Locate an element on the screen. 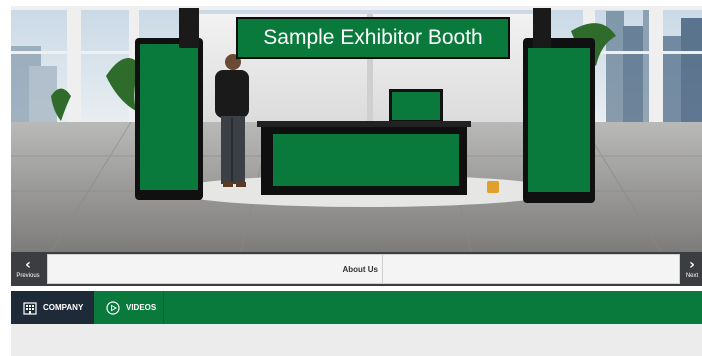 The width and height of the screenshot is (702, 356). booth-title-banner: Sample Exhibitor Booth is located at coordinates (373, 38).